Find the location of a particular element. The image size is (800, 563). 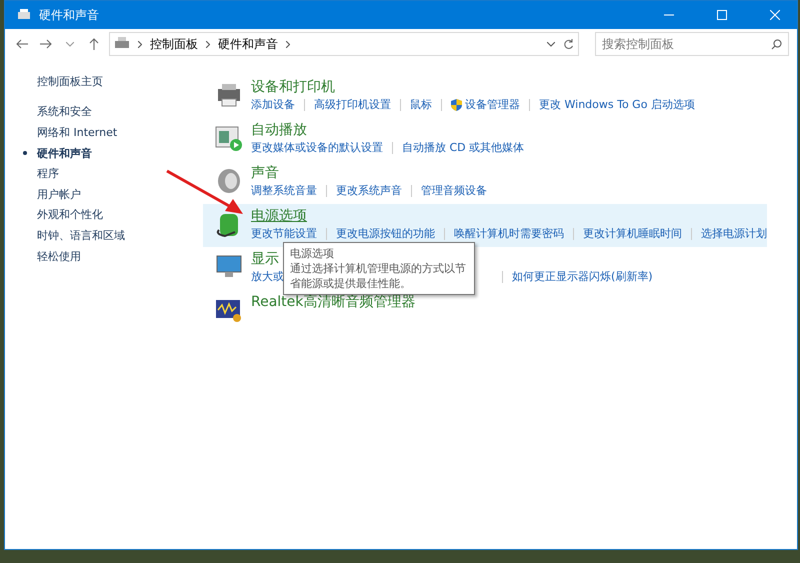

tooltip-text: 通过选择计算机管理电源的方式以节省能源或提供最佳性能。 is located at coordinates (378, 276).